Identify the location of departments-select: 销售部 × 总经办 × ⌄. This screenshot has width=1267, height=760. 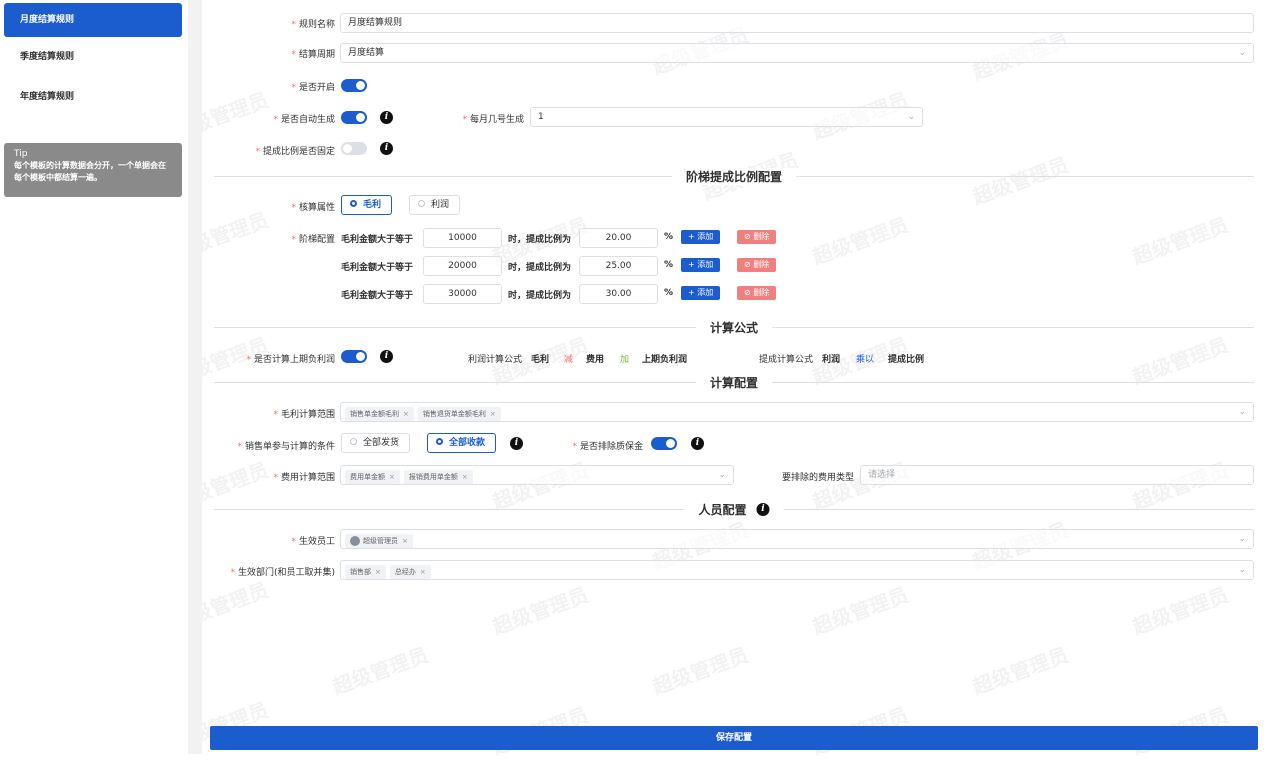
(797, 570).